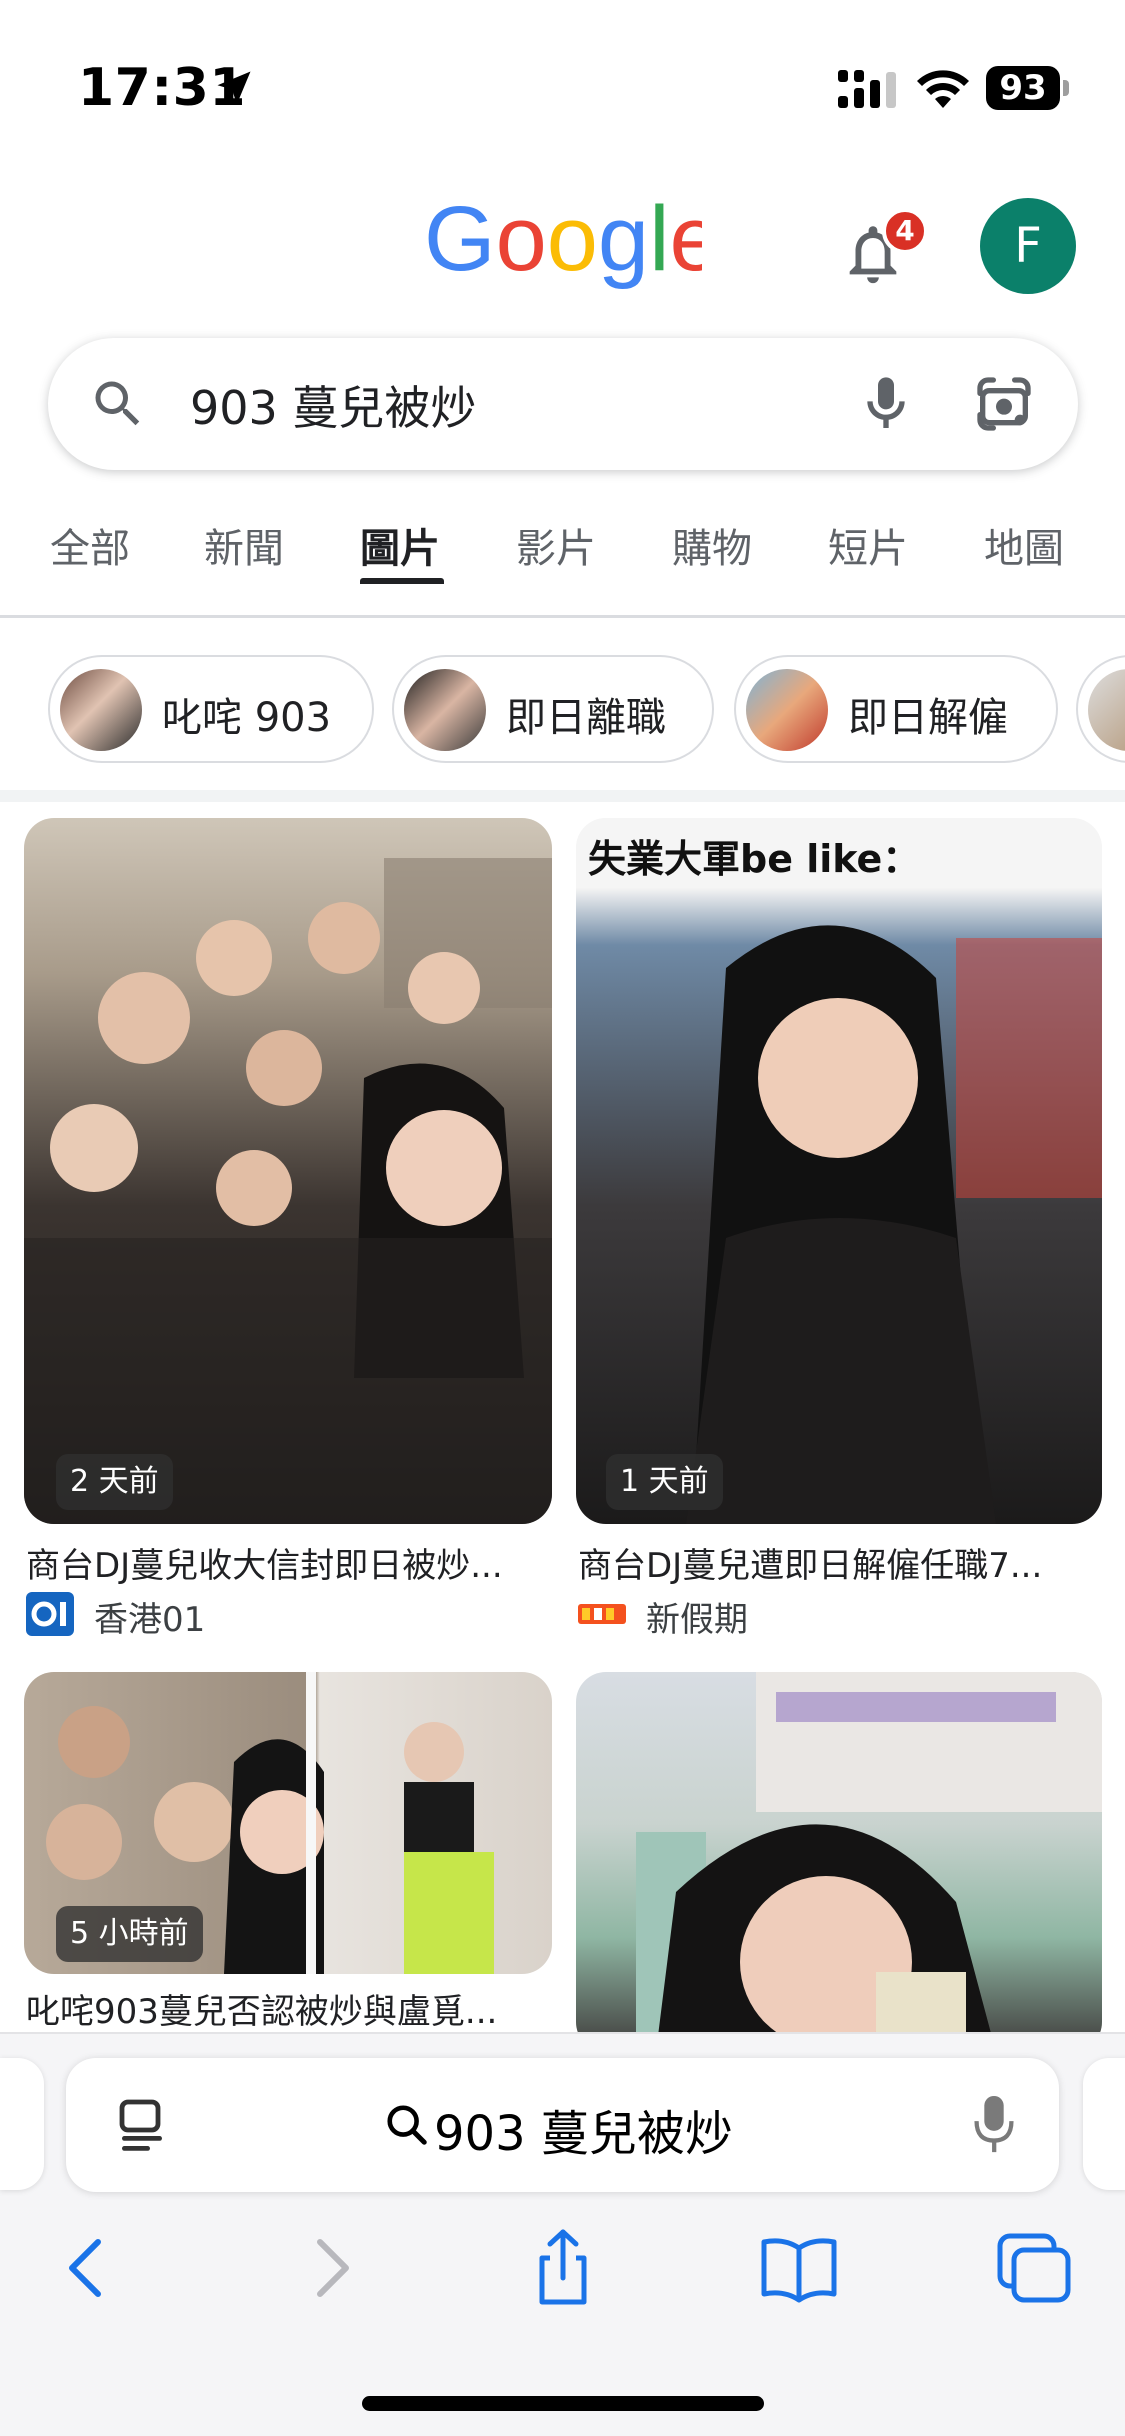 Image resolution: width=1125 pixels, height=2436 pixels. I want to click on notifications-button: 4, so click(883, 253).